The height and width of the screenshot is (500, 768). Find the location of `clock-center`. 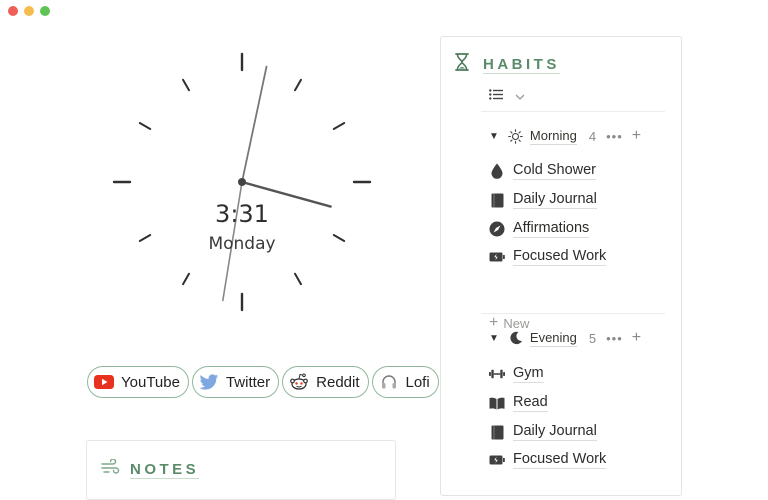

clock-center is located at coordinates (242, 182).